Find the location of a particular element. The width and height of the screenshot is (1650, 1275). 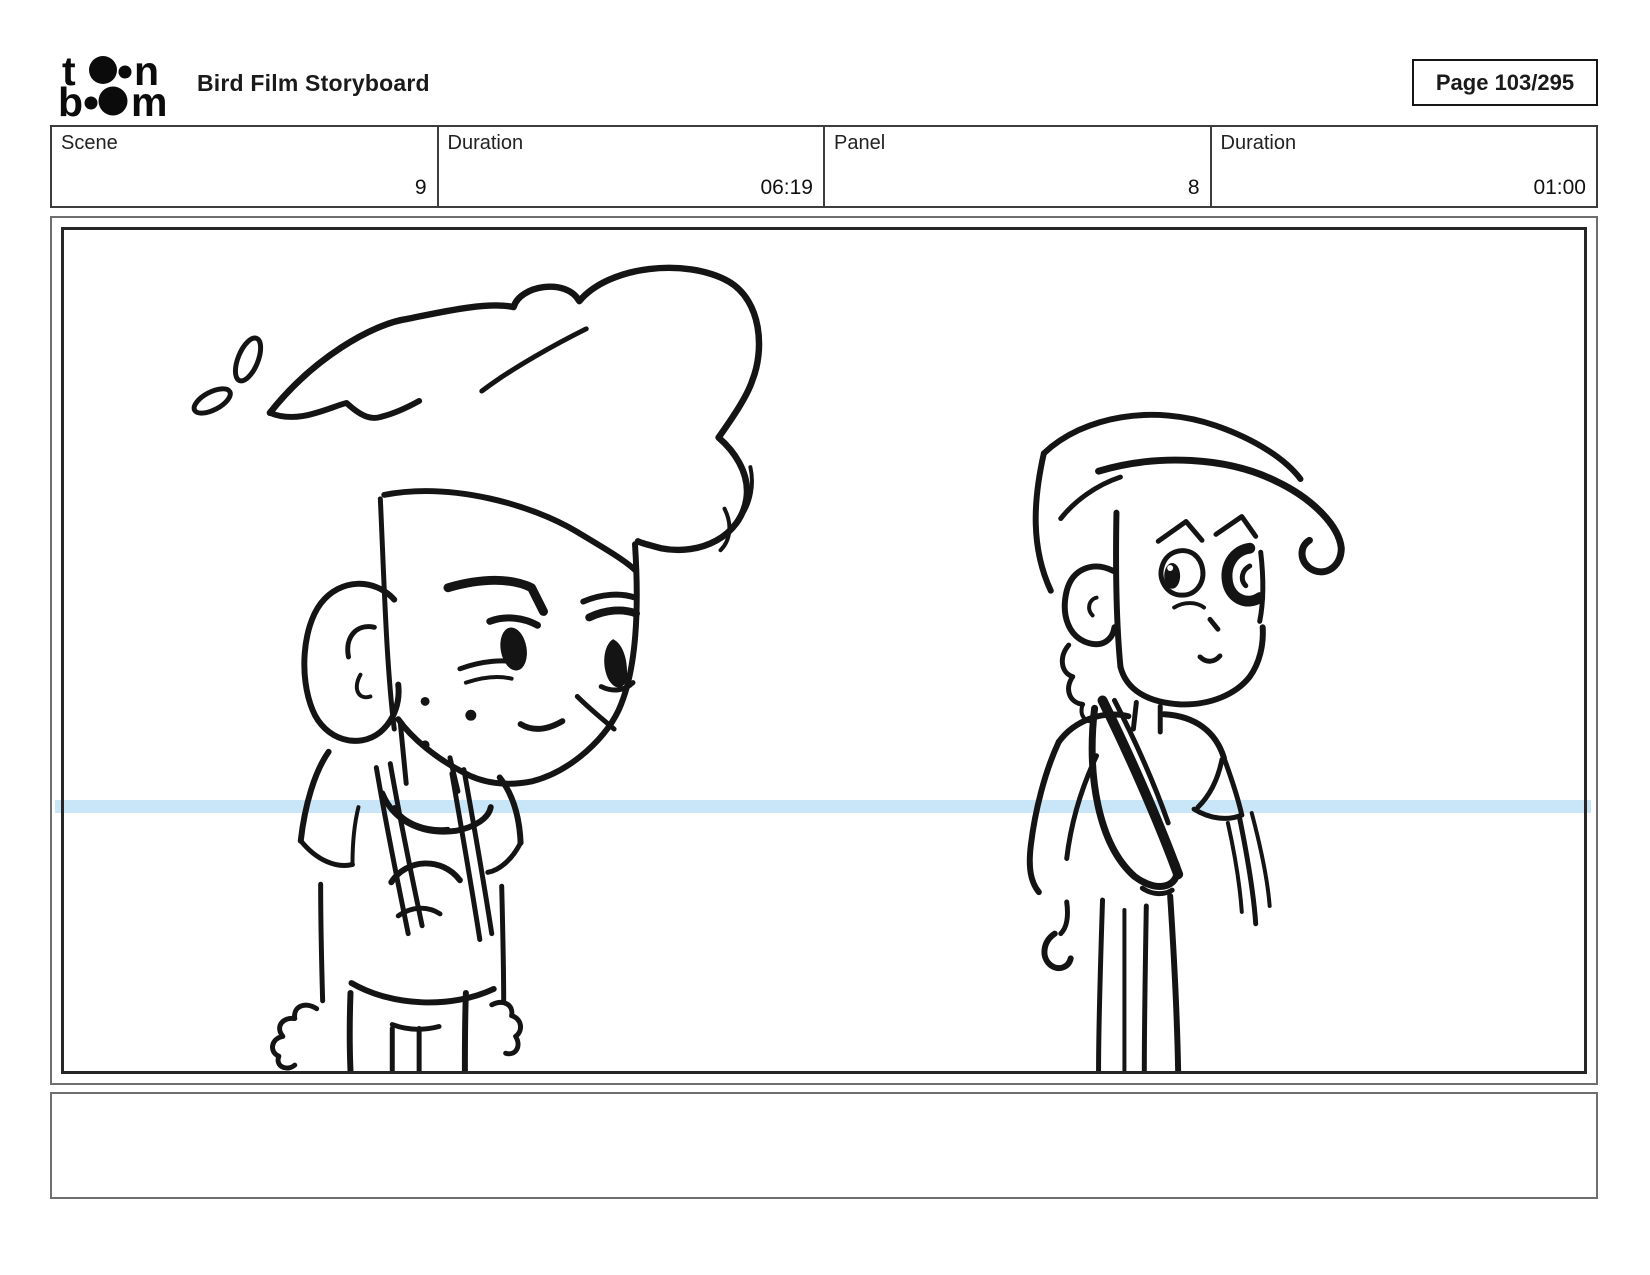

scene-value: 9 is located at coordinates (420, 187).